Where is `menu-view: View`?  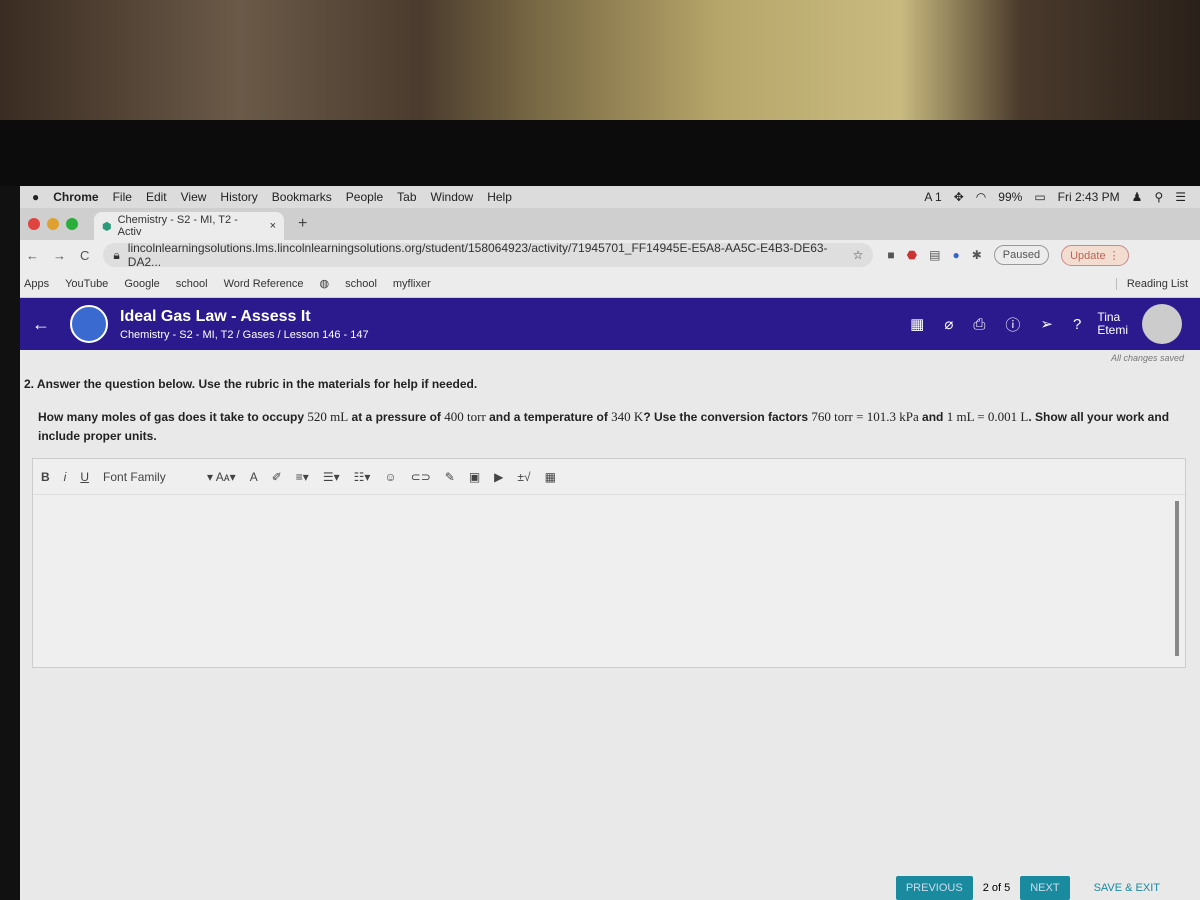
menu-view: View is located at coordinates (194, 197).